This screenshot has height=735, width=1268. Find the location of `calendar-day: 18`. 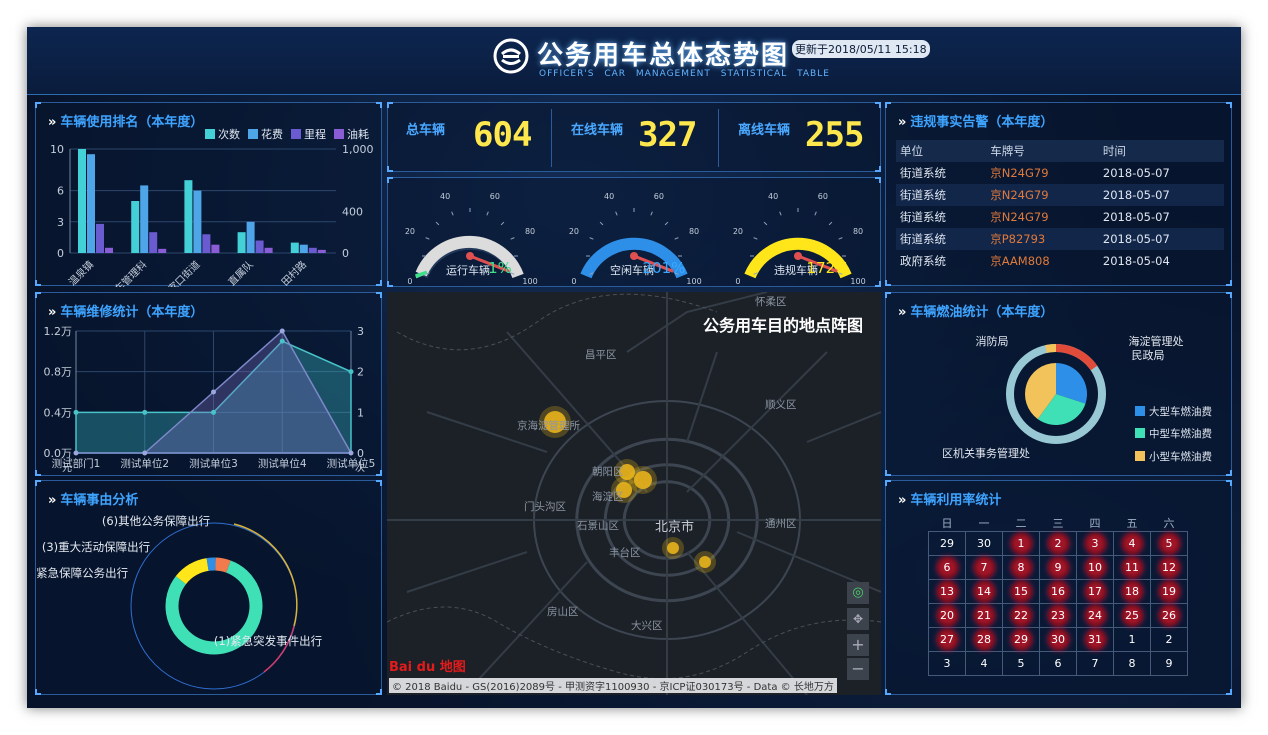

calendar-day: 18 is located at coordinates (1132, 591).